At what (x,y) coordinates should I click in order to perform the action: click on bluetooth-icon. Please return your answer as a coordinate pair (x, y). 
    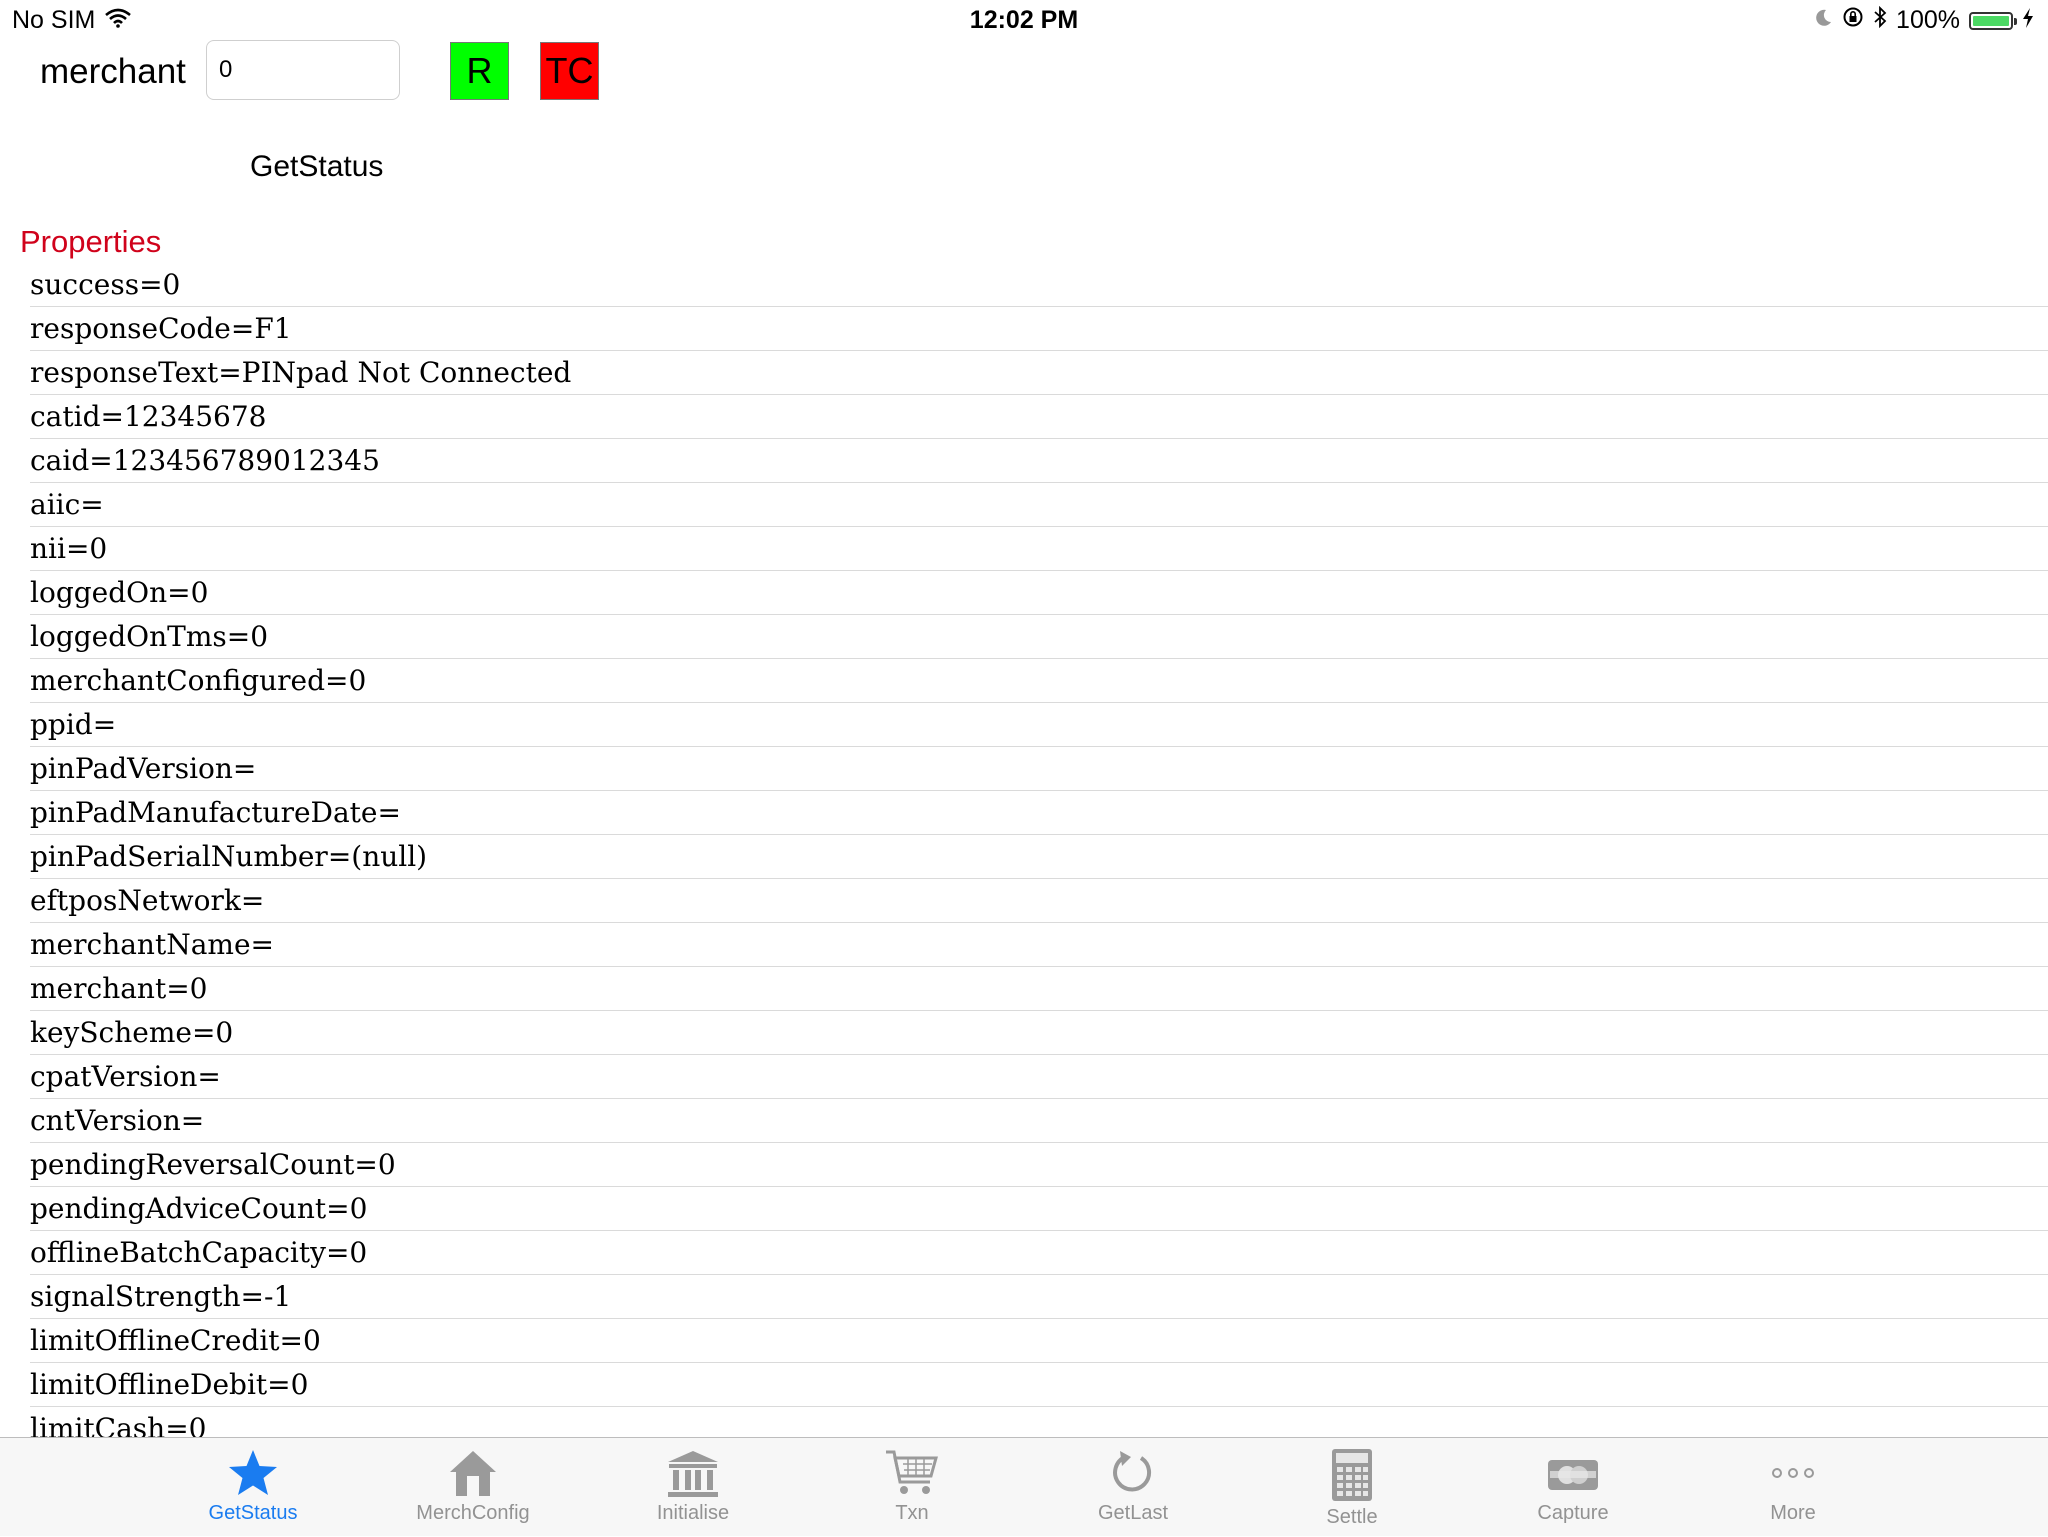
    Looking at the image, I should click on (1880, 20).